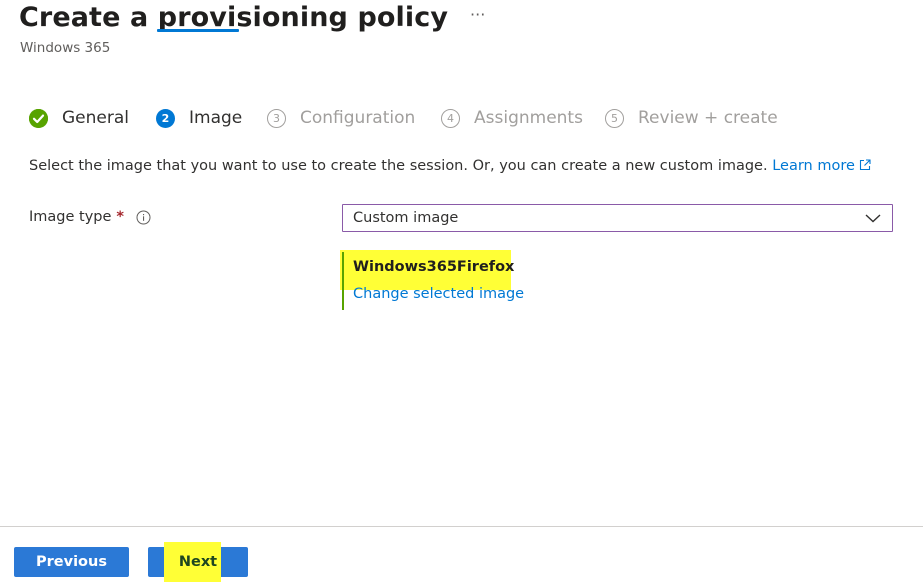 This screenshot has width=923, height=587. Describe the element at coordinates (461, 526) in the screenshot. I see `footer-divider` at that location.